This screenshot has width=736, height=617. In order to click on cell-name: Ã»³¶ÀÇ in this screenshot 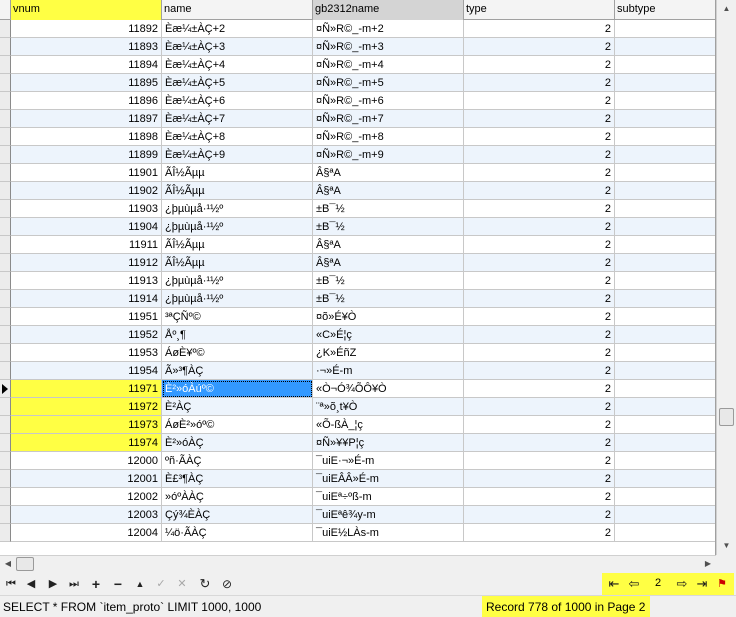, I will do `click(237, 371)`.